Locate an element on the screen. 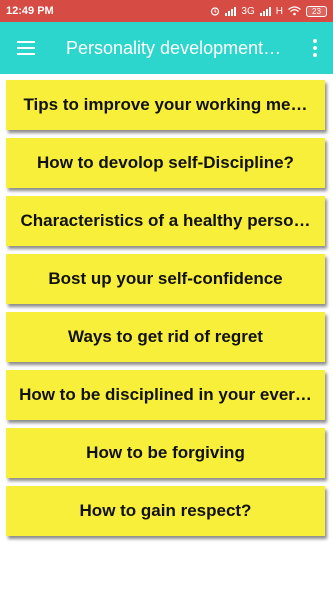  topic-card: How to gain respect? is located at coordinates (165, 511).